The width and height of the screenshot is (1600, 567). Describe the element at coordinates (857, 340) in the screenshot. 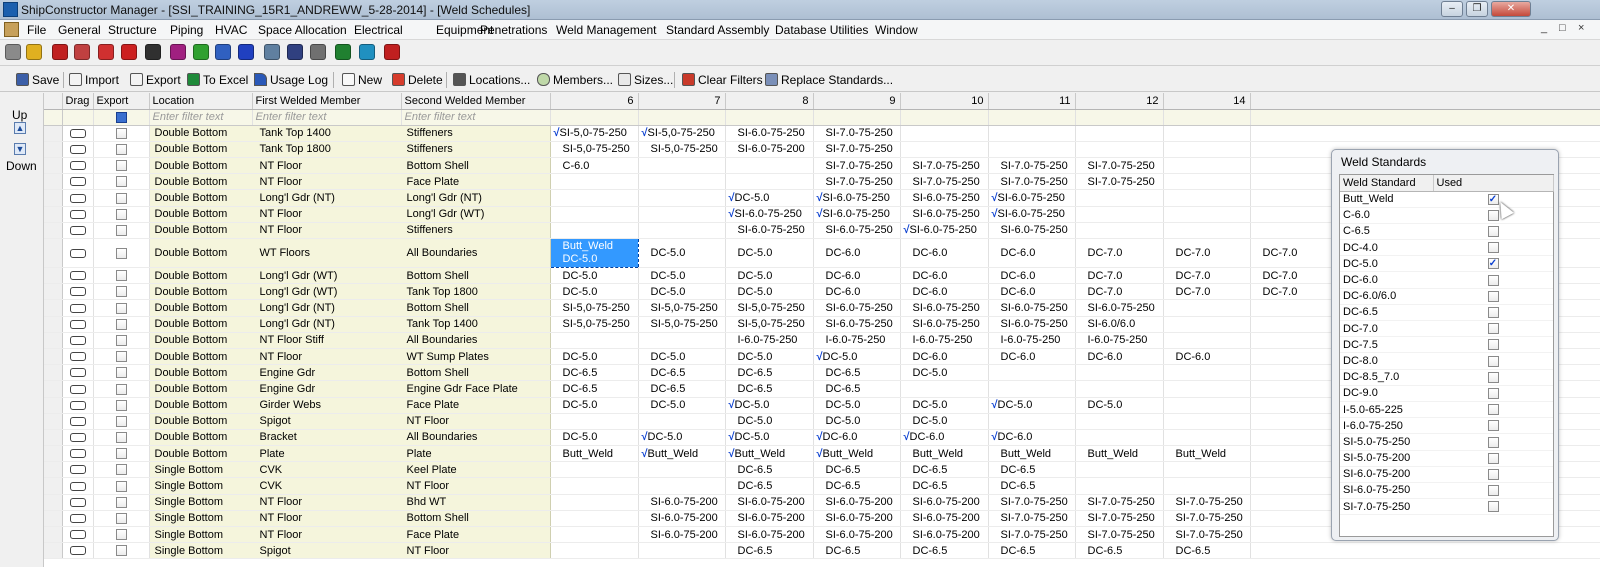

I see `weld-standard-cell: I-6.0-75-250` at that location.